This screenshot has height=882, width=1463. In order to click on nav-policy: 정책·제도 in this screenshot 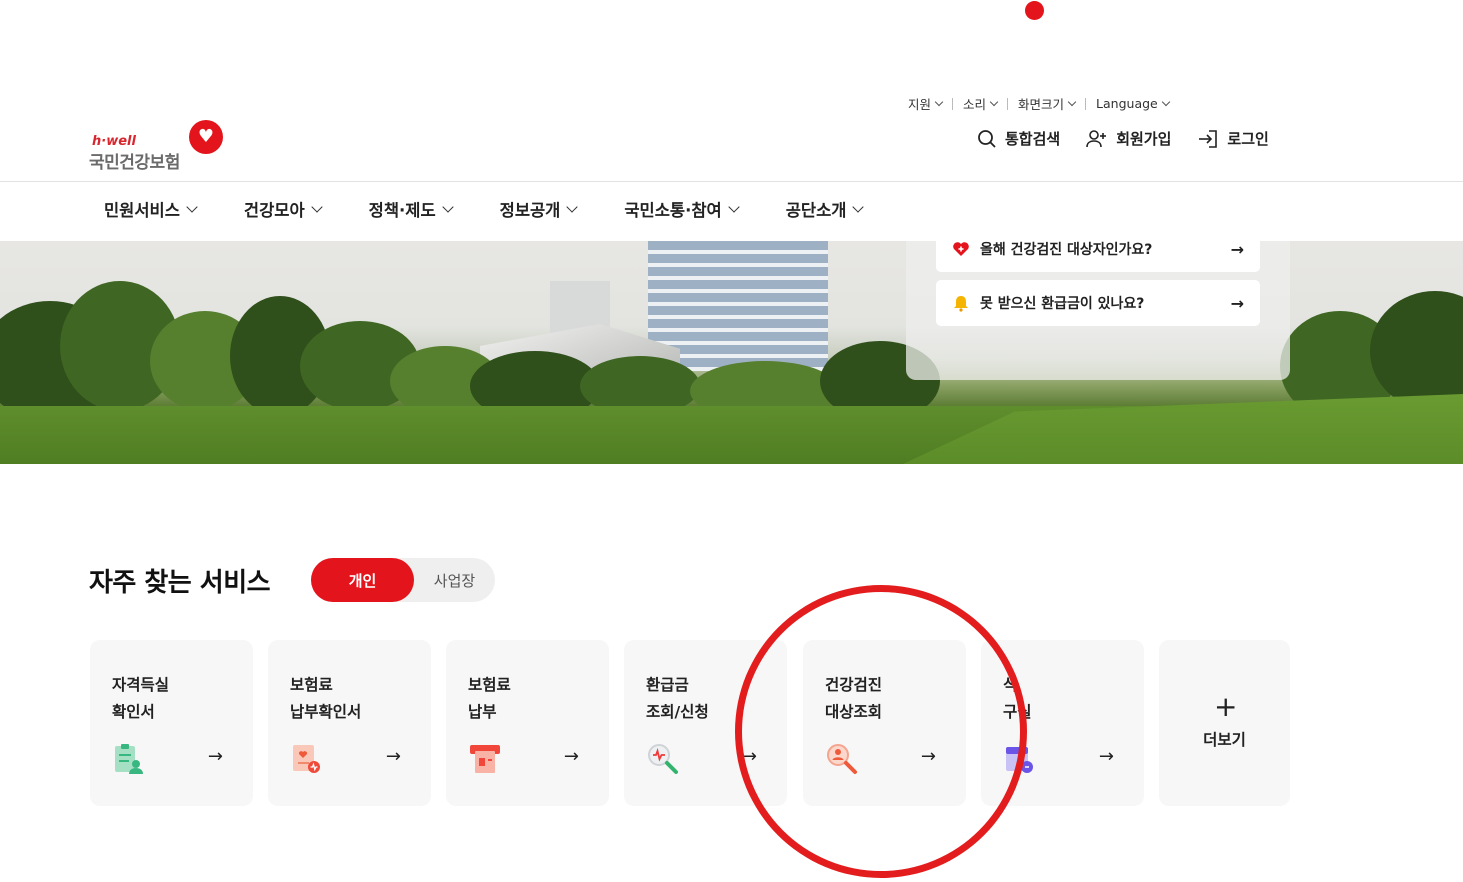, I will do `click(411, 209)`.